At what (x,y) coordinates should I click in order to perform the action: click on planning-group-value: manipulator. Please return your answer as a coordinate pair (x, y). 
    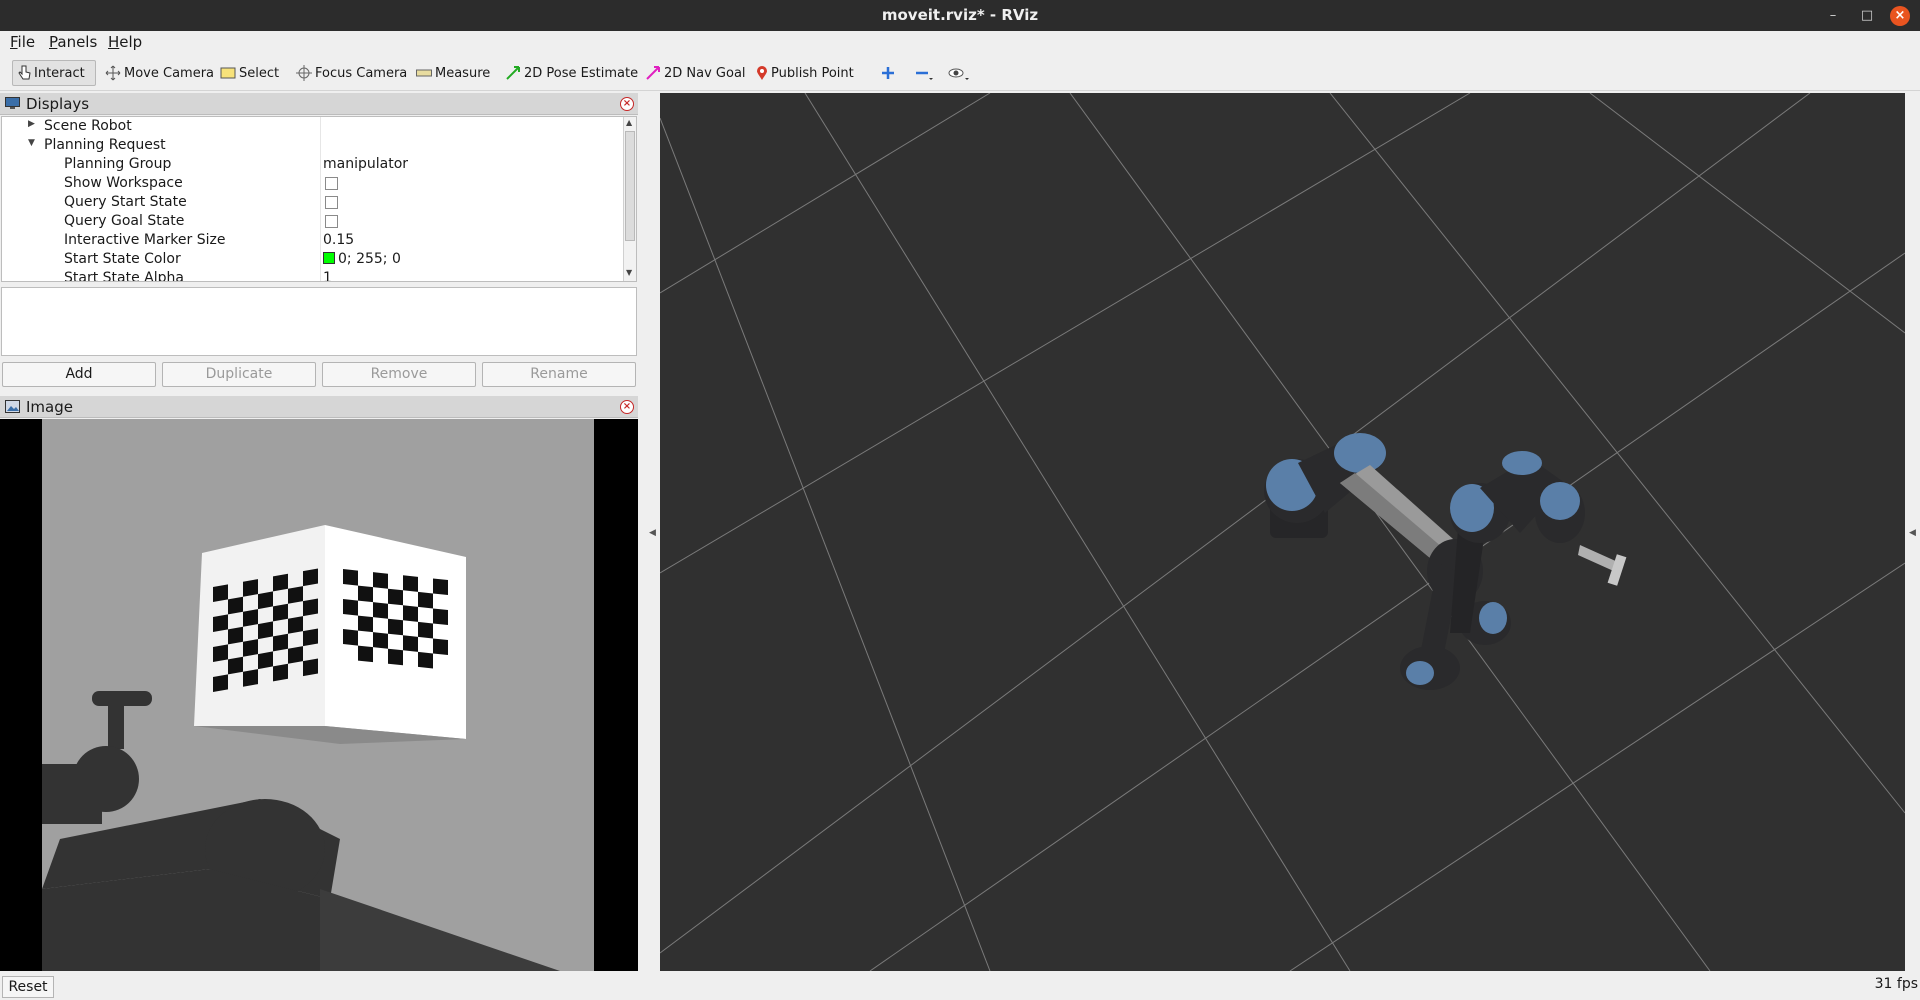
    Looking at the image, I should click on (365, 164).